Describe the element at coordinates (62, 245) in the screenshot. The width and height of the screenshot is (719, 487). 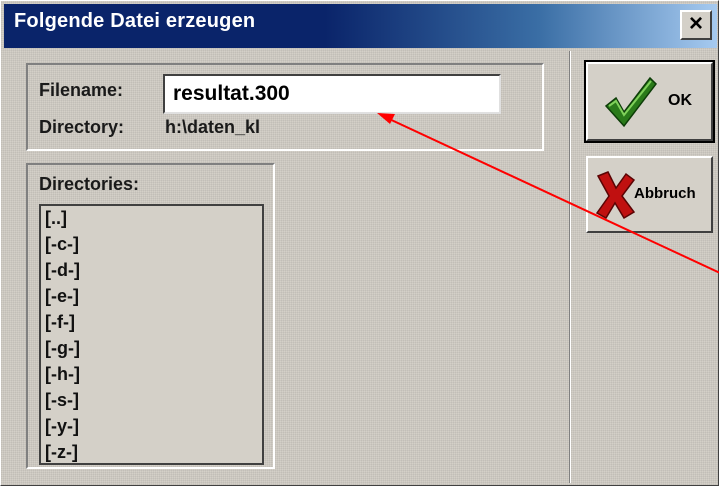
I see `list-item: [-c-]` at that location.